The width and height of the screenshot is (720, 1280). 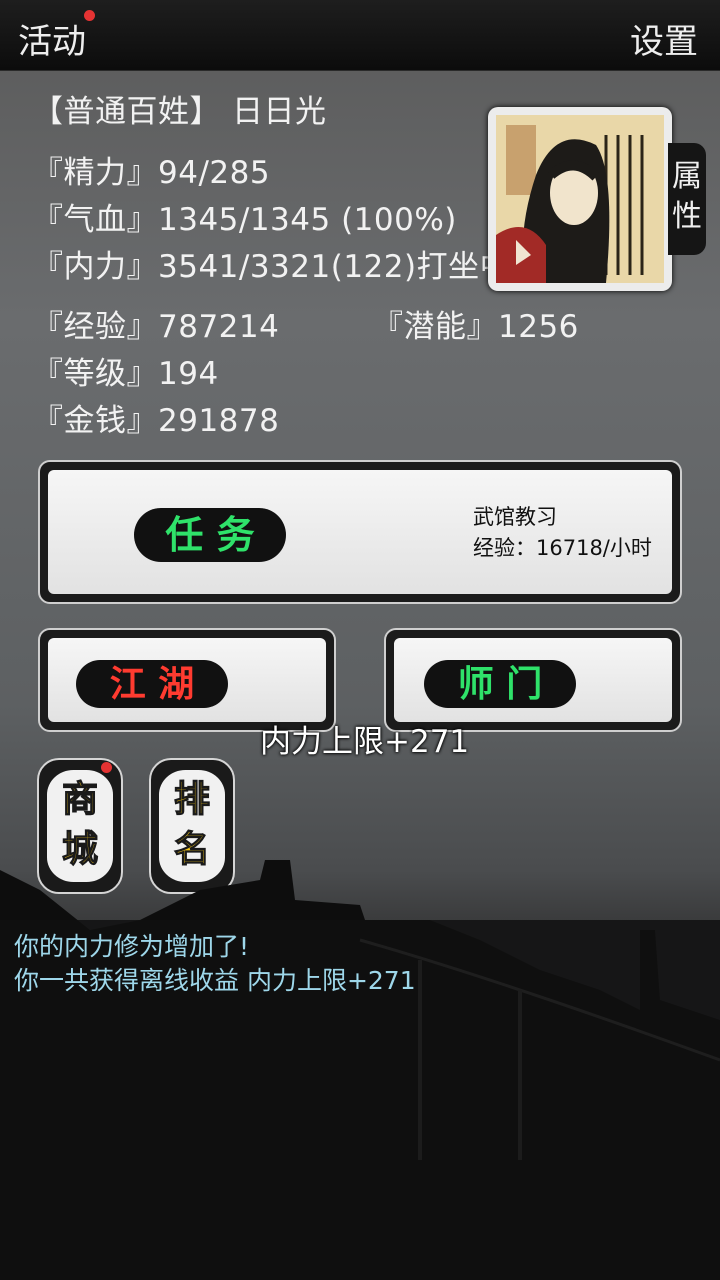 I want to click on attributes-tab-char1: 属, so click(x=687, y=176).